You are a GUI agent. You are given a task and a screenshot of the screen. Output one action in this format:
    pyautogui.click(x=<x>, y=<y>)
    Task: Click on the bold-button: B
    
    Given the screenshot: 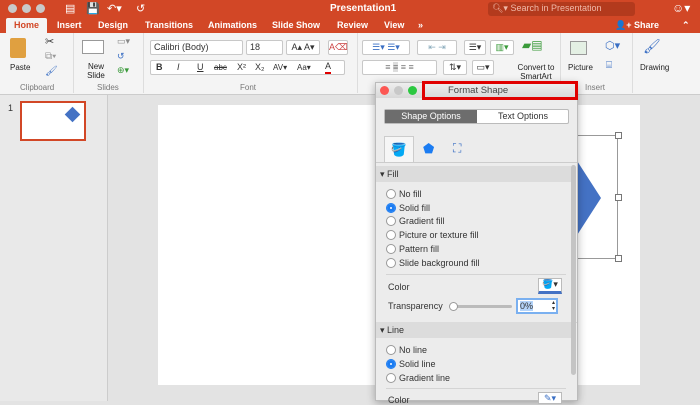 What is the action you would take?
    pyautogui.click(x=159, y=67)
    